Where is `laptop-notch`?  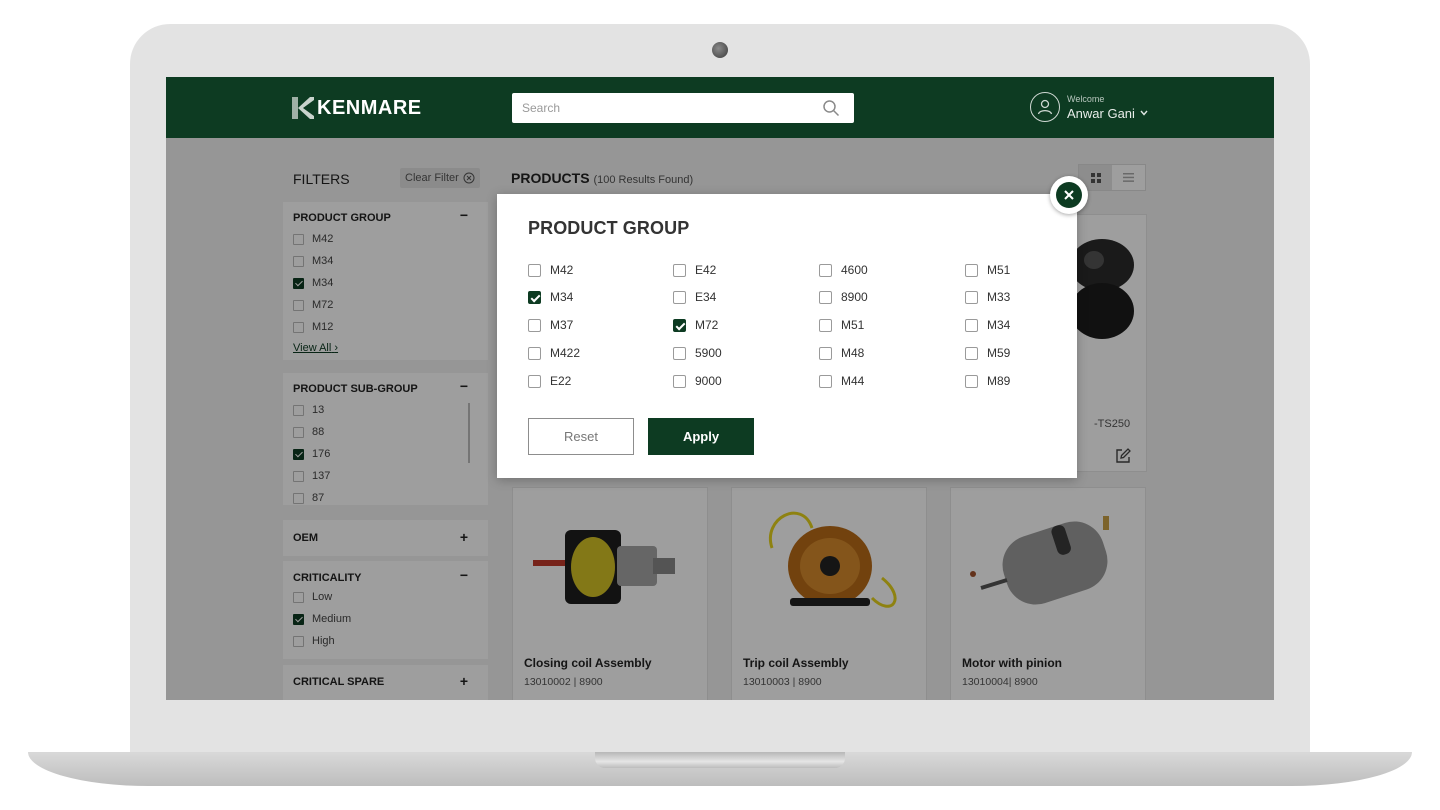 laptop-notch is located at coordinates (720, 760).